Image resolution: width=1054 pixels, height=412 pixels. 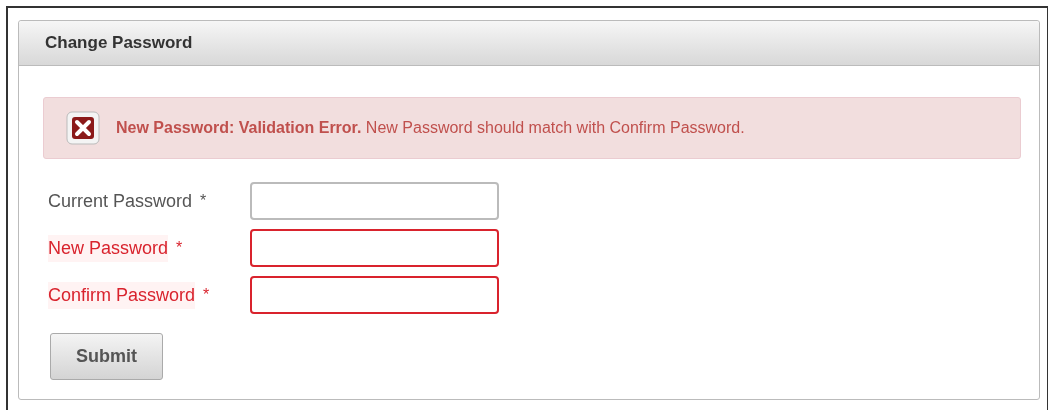 I want to click on field-label: Confirm Password, so click(x=122, y=295).